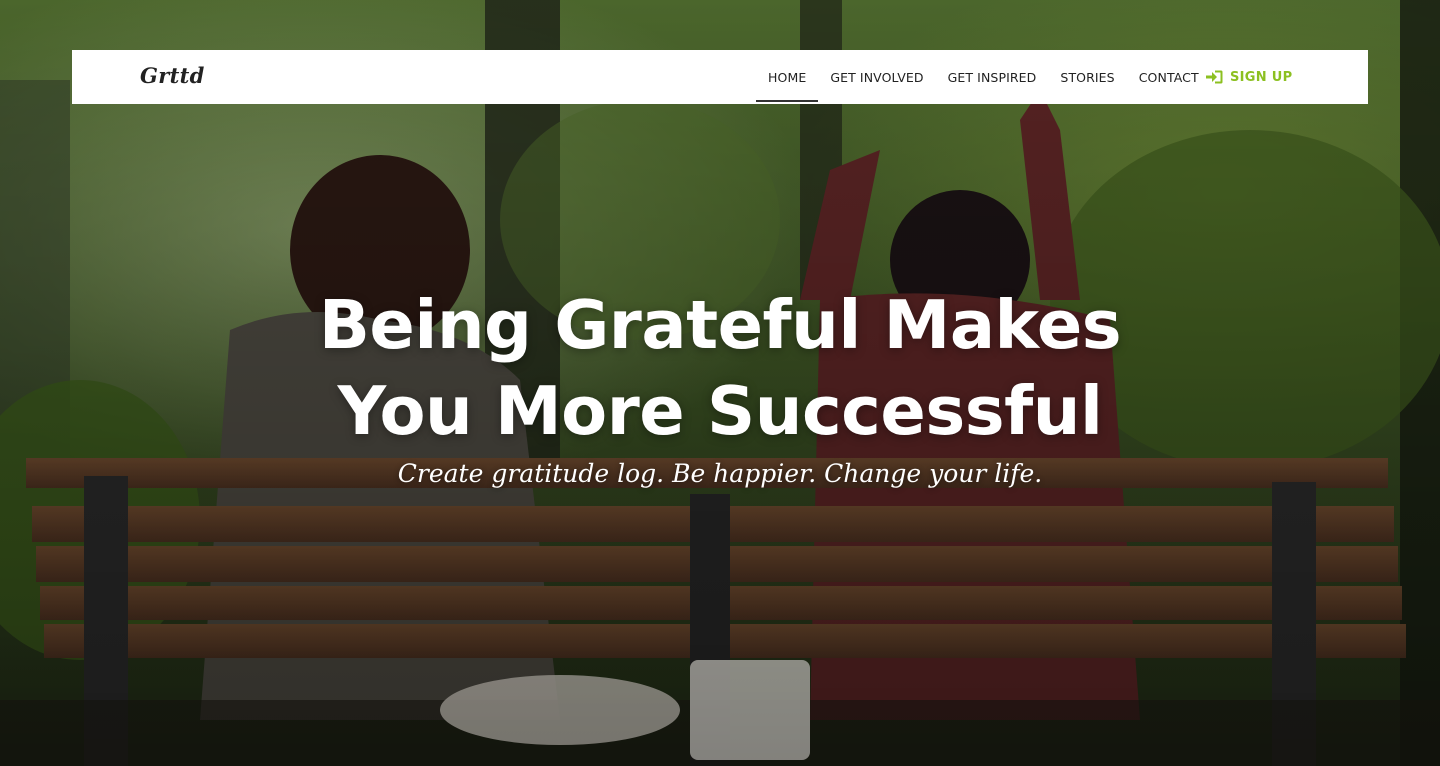 The height and width of the screenshot is (766, 1440). What do you see at coordinates (1261, 77) in the screenshot?
I see `sign-up-label: SIGN UP` at bounding box center [1261, 77].